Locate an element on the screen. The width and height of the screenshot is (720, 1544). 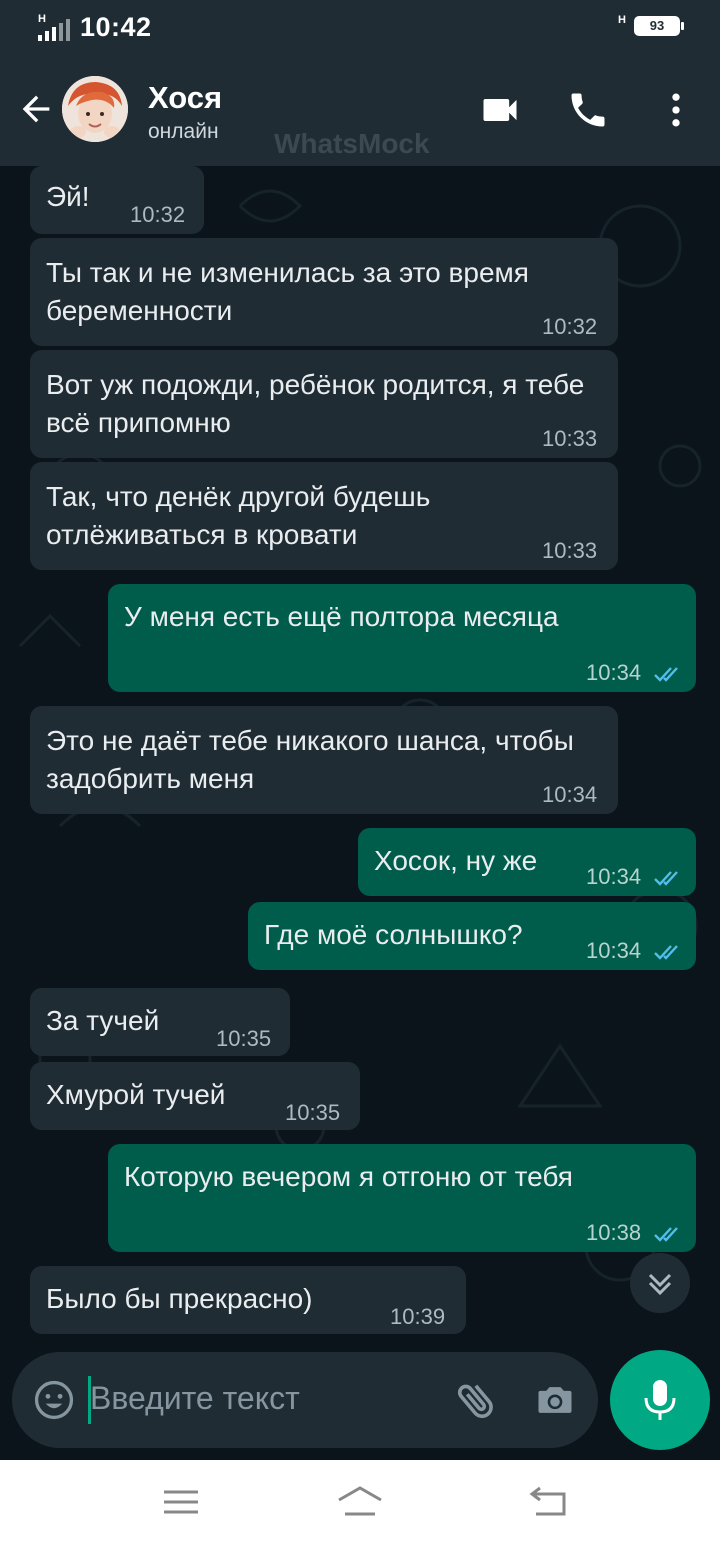
message-bubble: Хмурой тучей 10:35 is located at coordinates (195, 1096).